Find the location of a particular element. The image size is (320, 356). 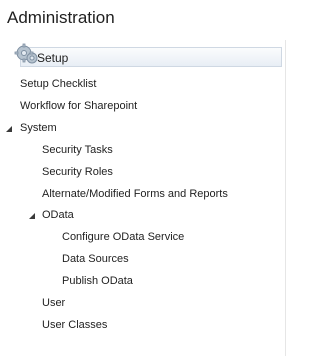

tree-item: Alternate/Modified Forms and Reports is located at coordinates (135, 194).